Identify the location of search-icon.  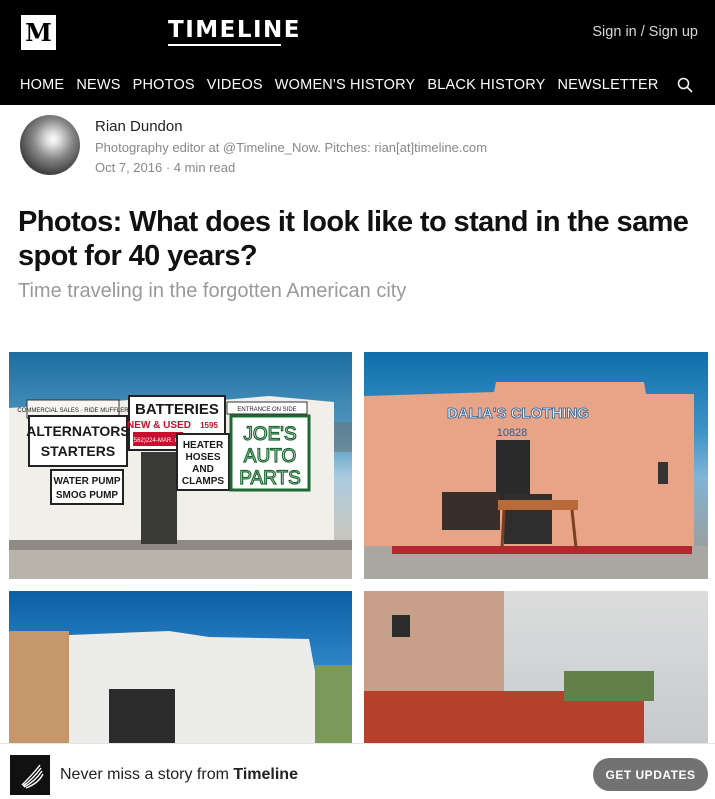
(685, 85).